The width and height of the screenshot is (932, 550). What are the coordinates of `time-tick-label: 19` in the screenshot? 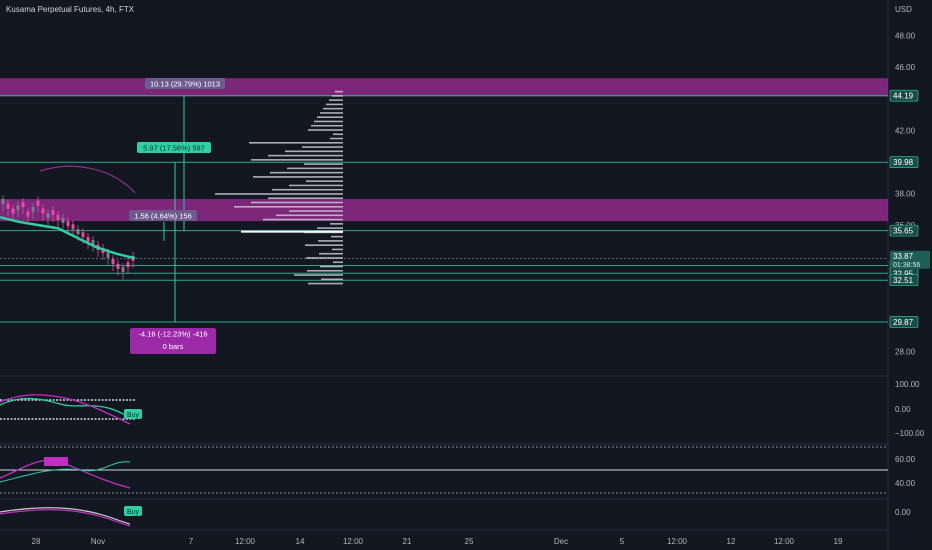 It's located at (838, 541).